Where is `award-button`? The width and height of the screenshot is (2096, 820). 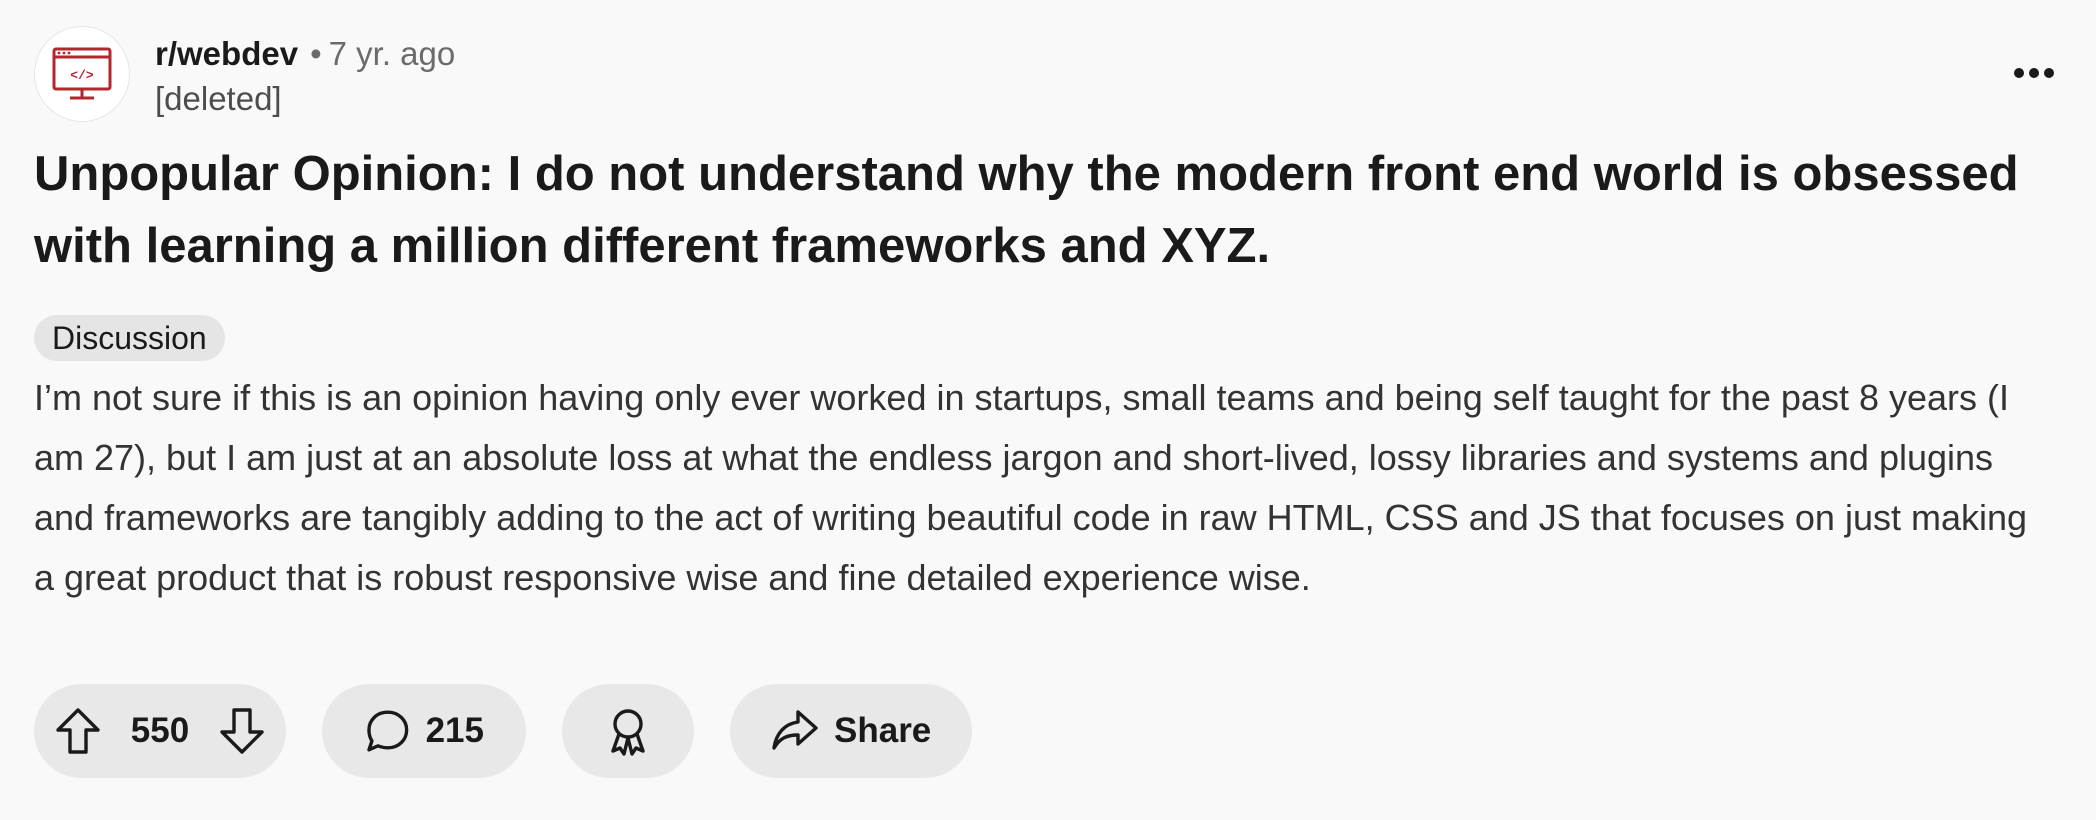 award-button is located at coordinates (628, 731).